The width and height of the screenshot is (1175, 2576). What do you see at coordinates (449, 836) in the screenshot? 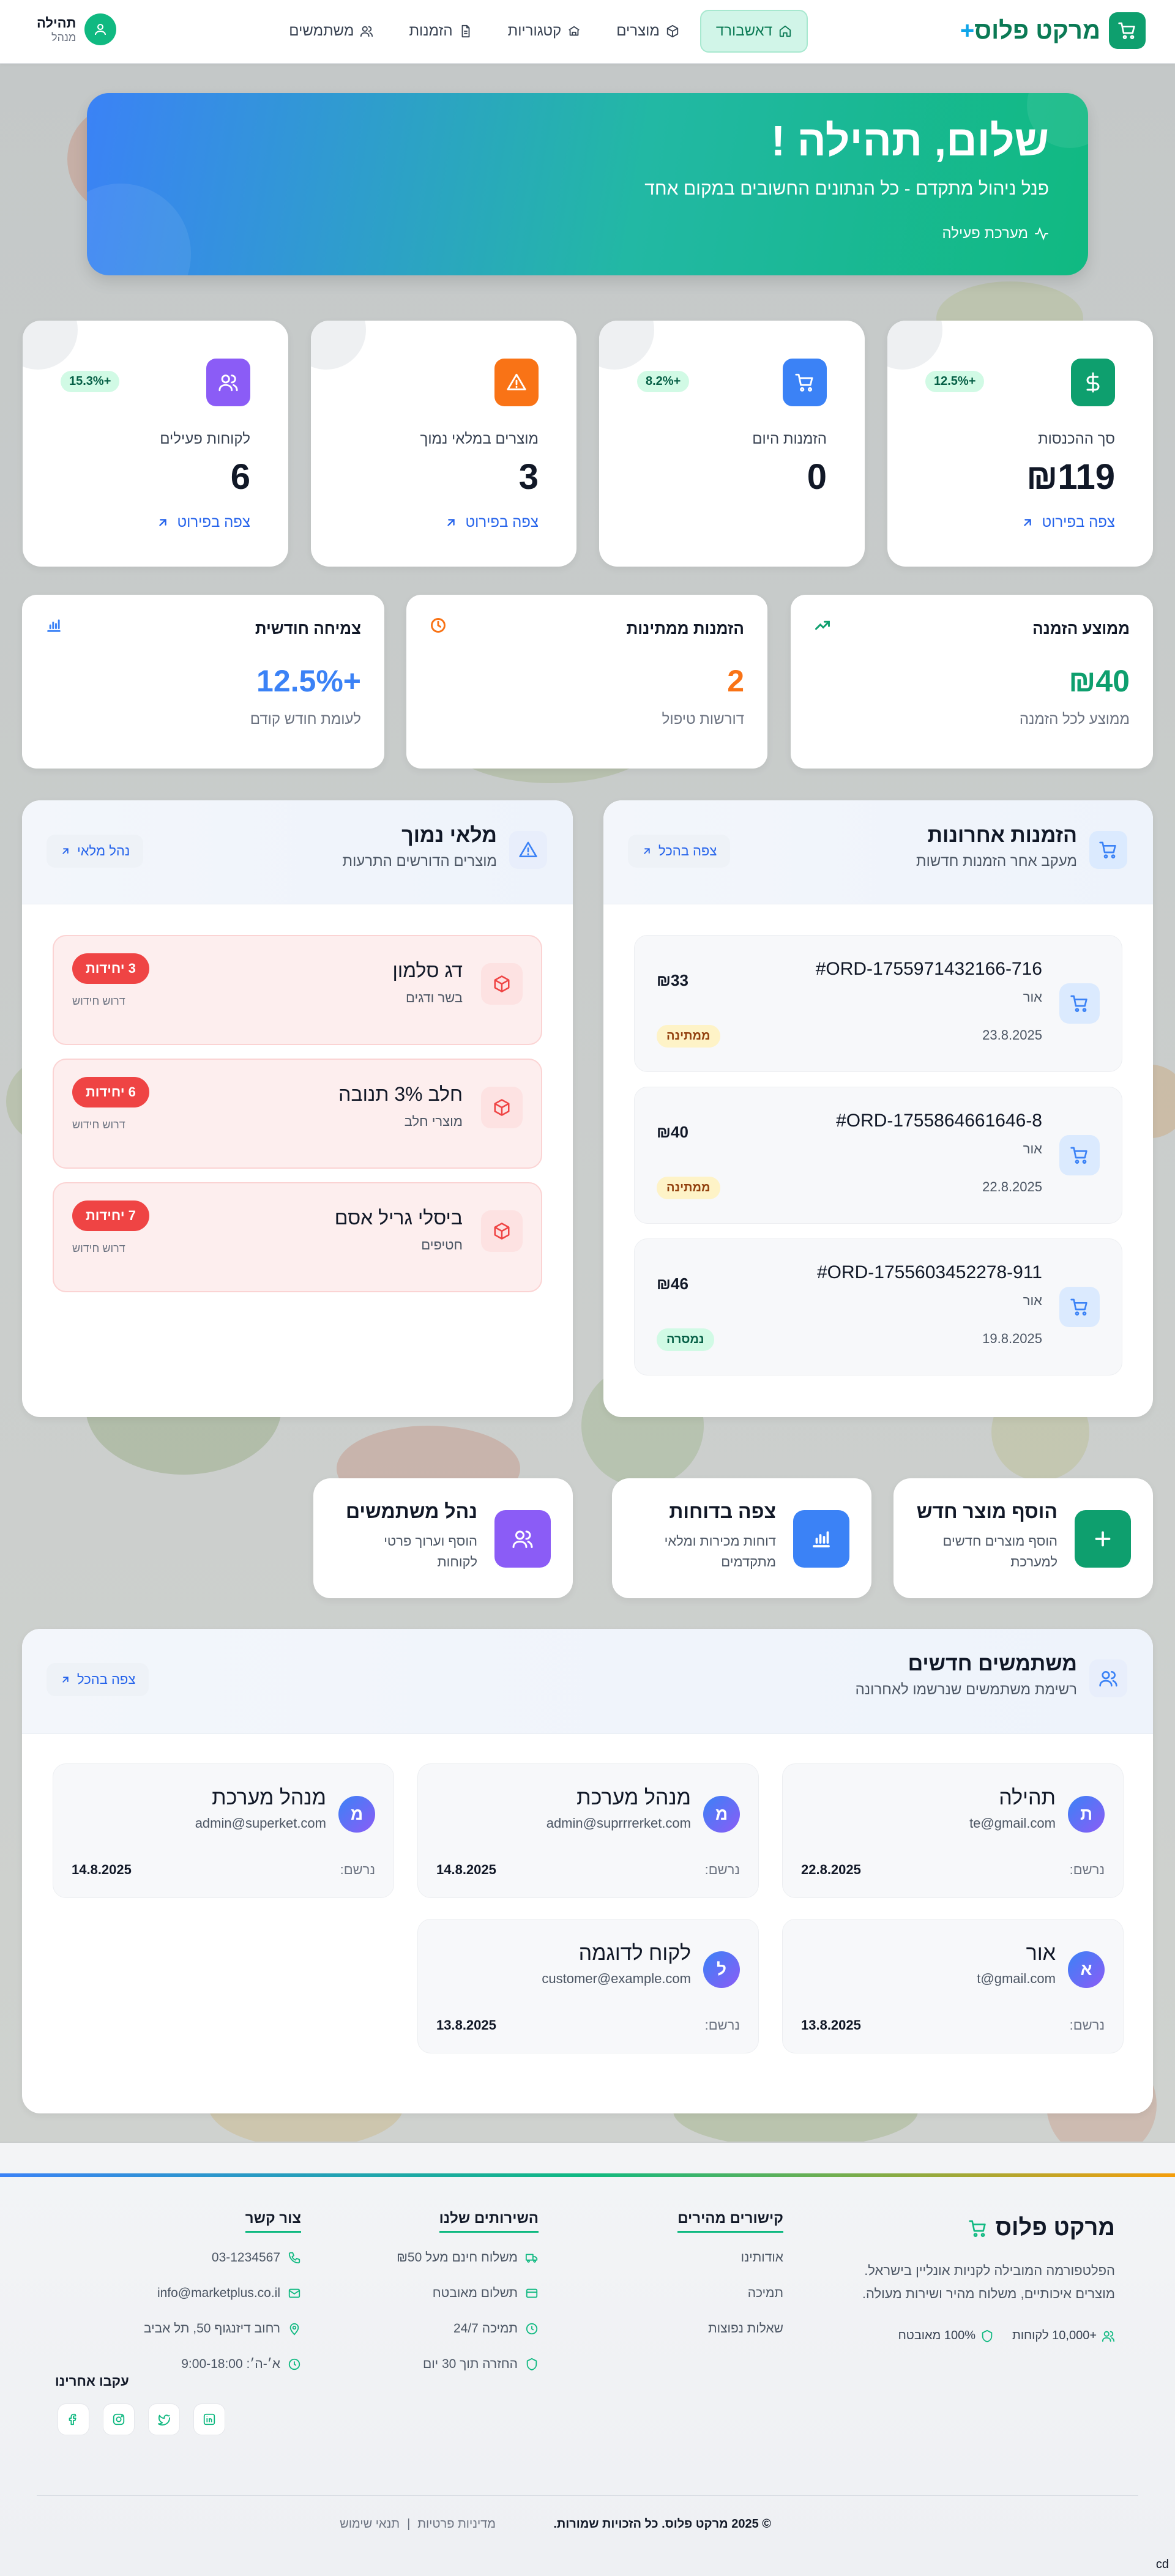
I see `panel-title: מלאי נמוך` at bounding box center [449, 836].